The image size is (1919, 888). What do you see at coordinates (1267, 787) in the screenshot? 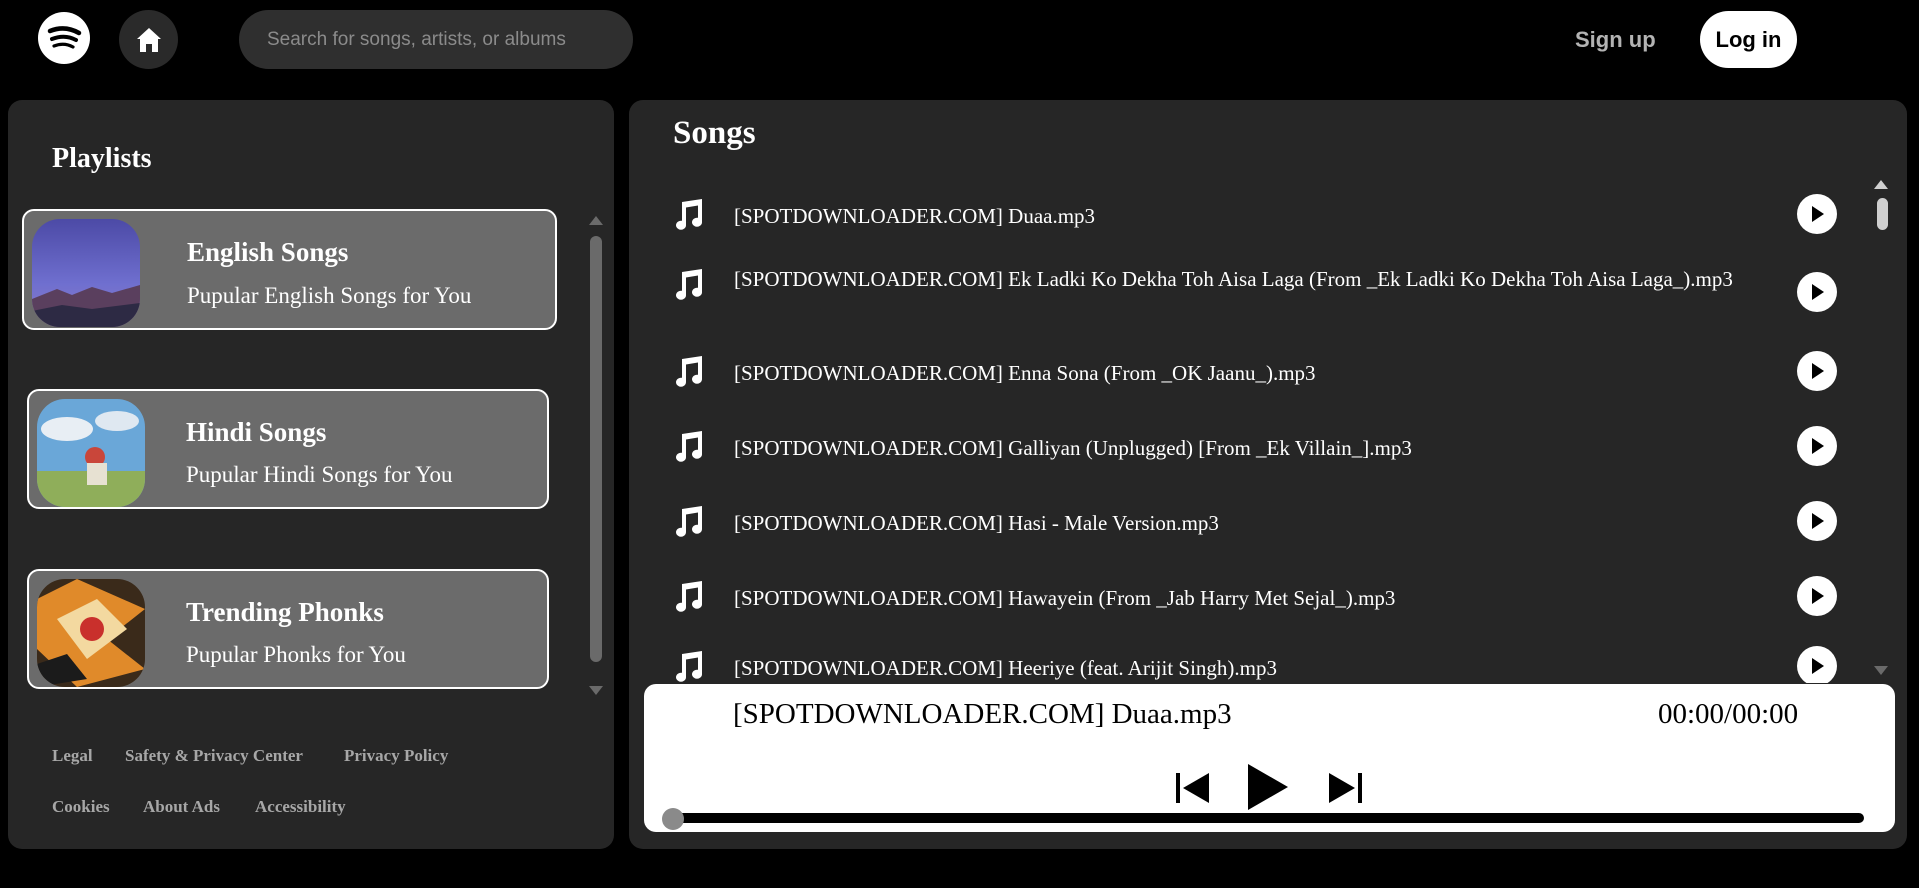
I see `play-pause-button` at bounding box center [1267, 787].